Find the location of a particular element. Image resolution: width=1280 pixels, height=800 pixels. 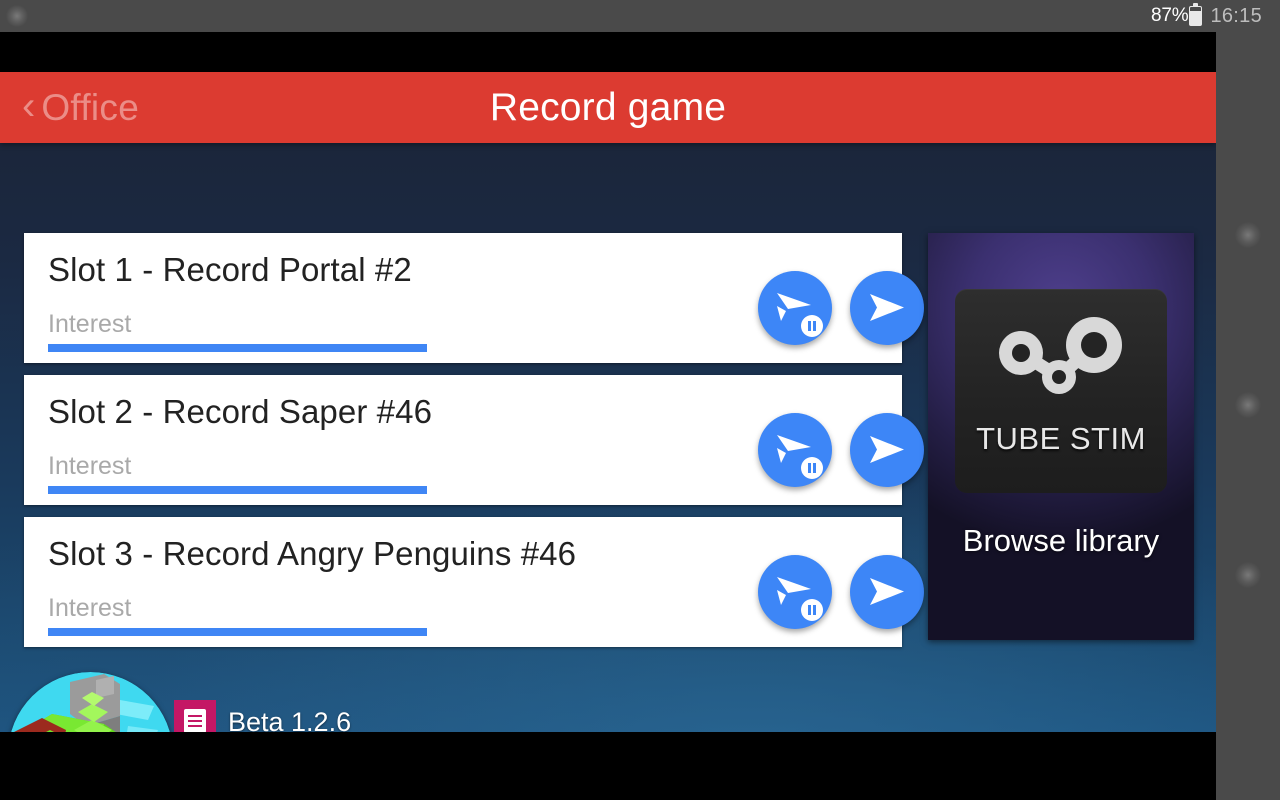

navigation-rail is located at coordinates (1248, 416).